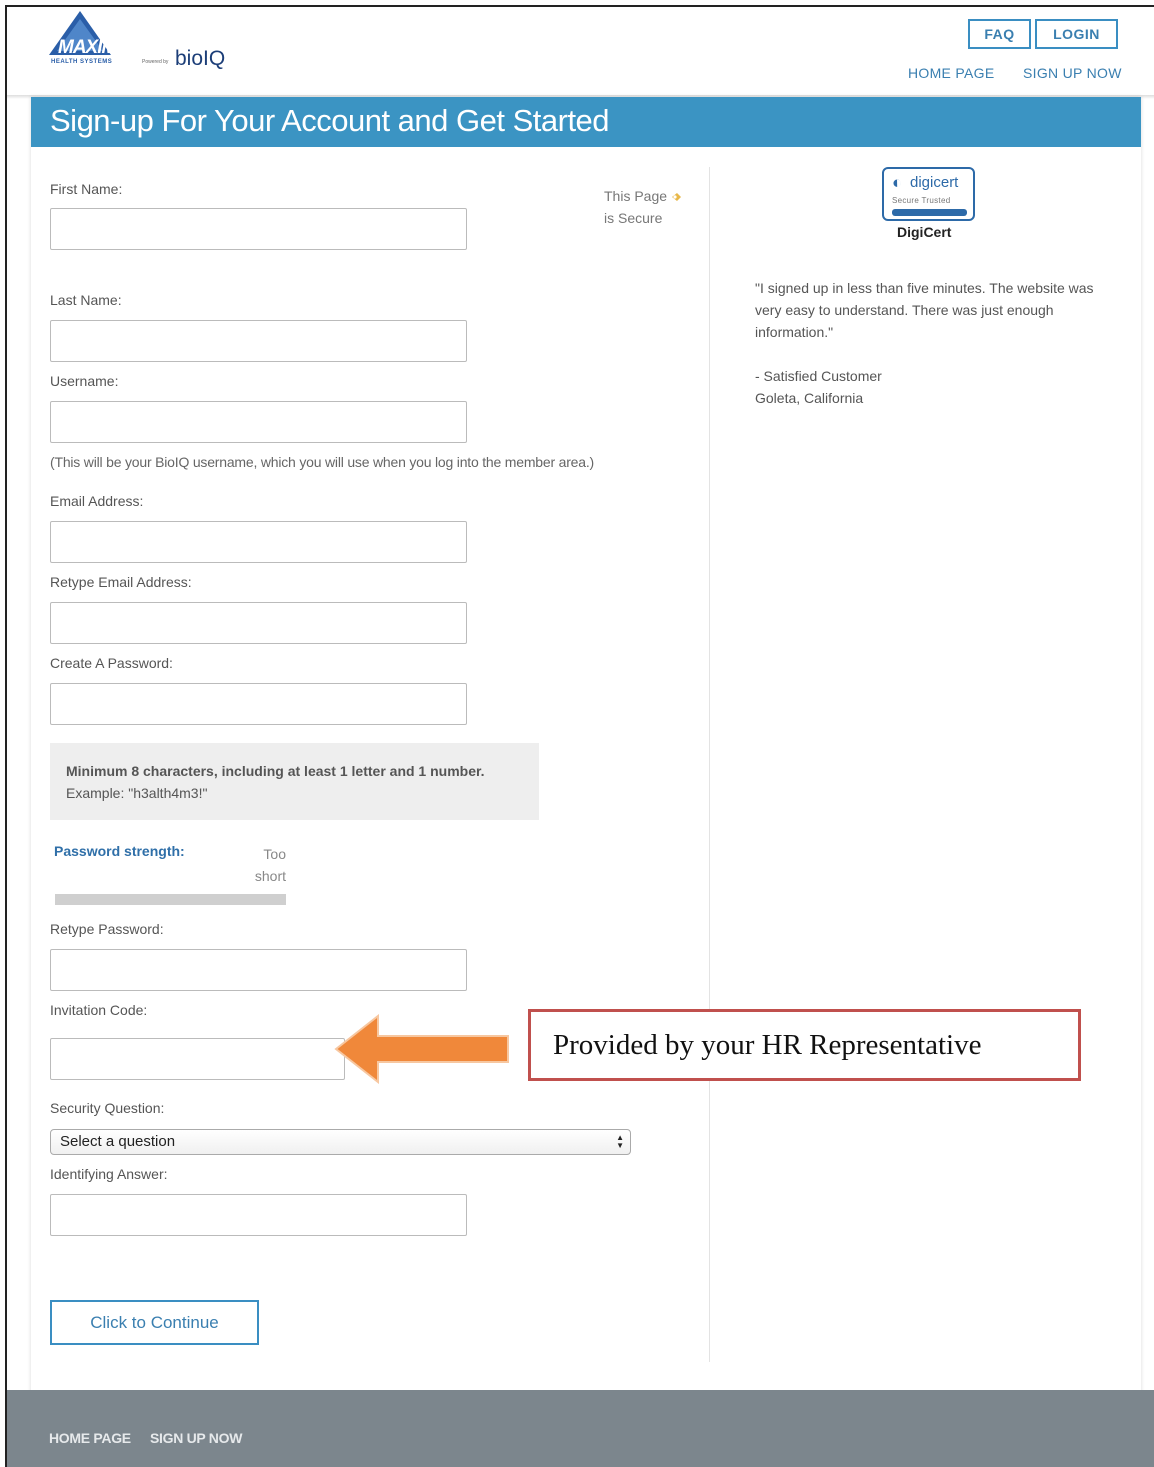 The height and width of the screenshot is (1467, 1154). I want to click on bioiq-brand: bioIQ, so click(200, 58).